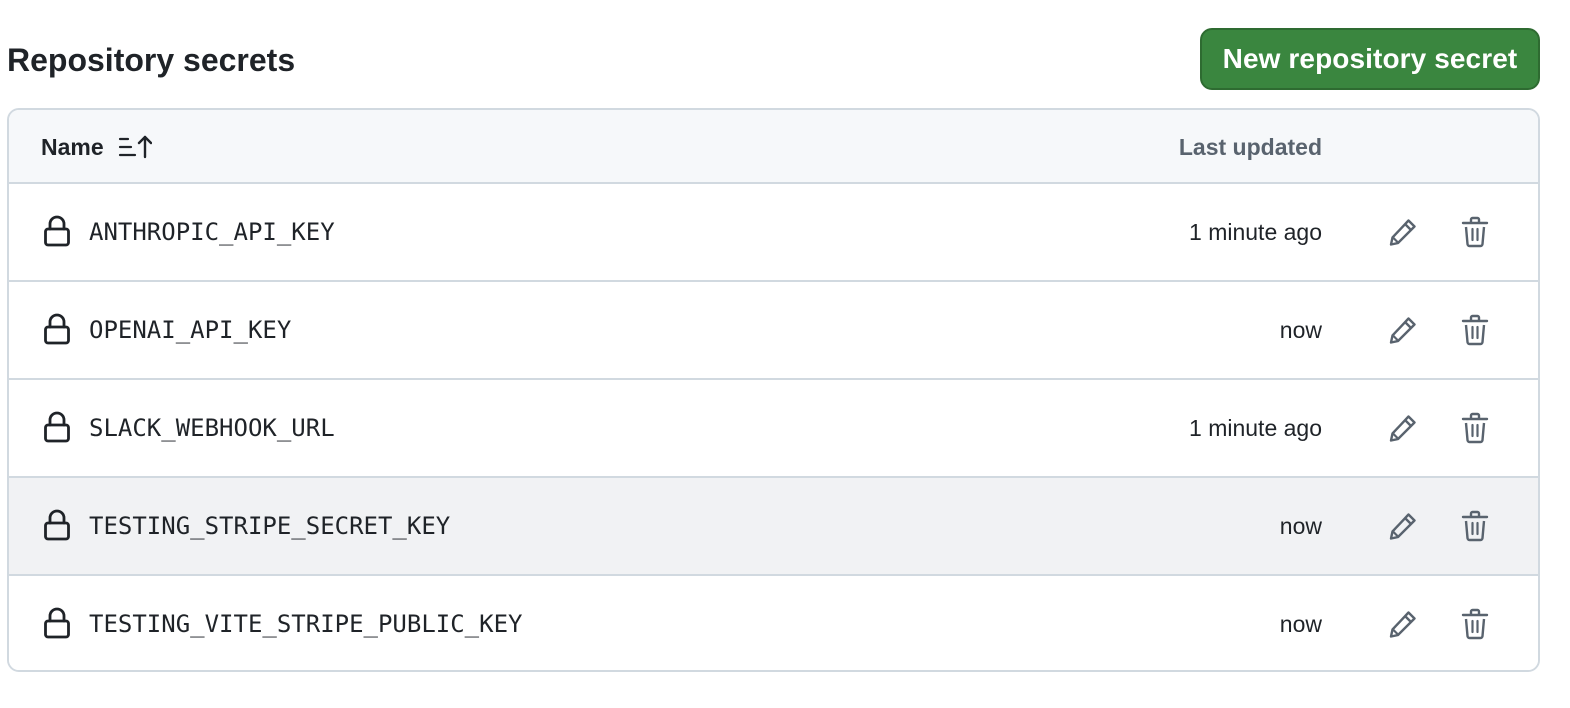 The height and width of the screenshot is (708, 1570). I want to click on secret-name: TESTING_STRIPE_SECRET_KEY, so click(270, 526).